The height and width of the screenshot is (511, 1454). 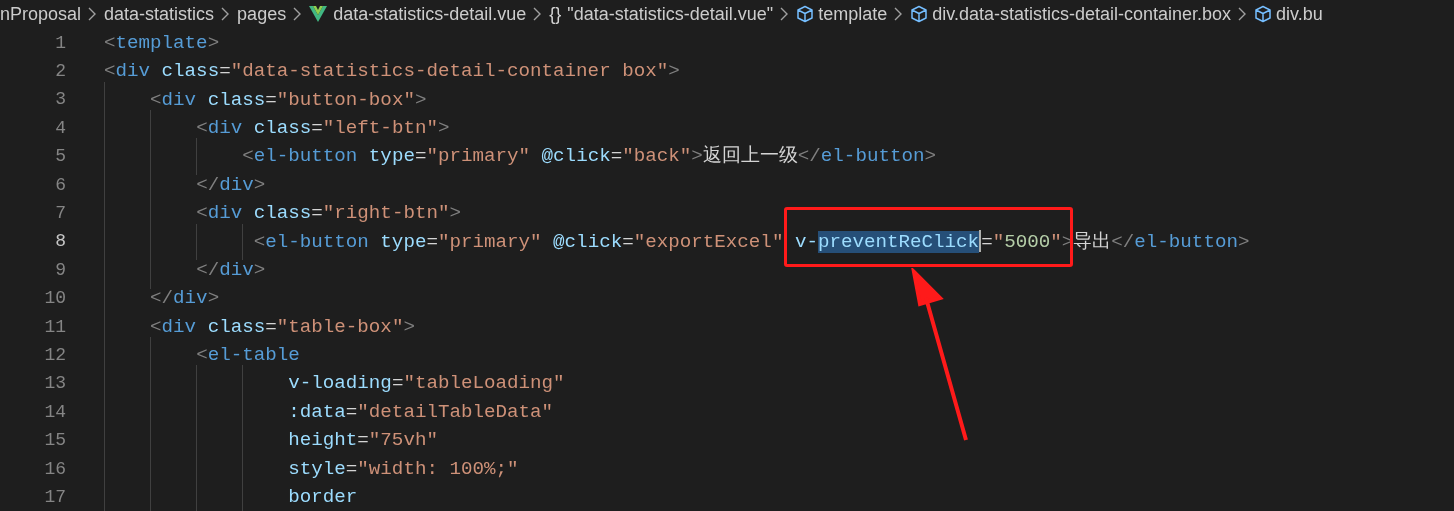 What do you see at coordinates (54, 497) in the screenshot?
I see `line-number: 17` at bounding box center [54, 497].